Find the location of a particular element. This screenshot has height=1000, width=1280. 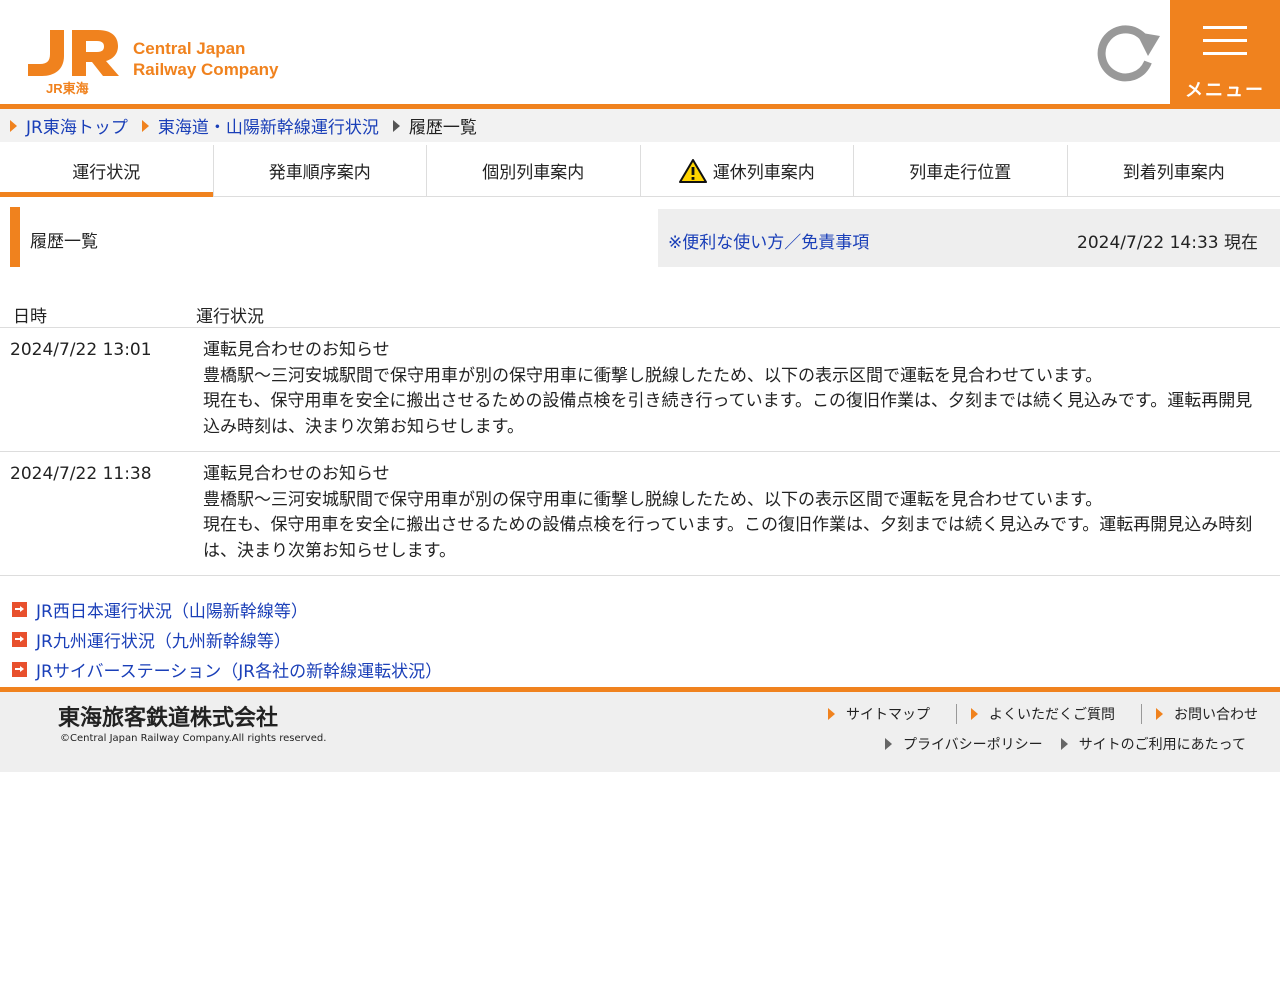

logo-line2: Railway Company is located at coordinates (206, 69).